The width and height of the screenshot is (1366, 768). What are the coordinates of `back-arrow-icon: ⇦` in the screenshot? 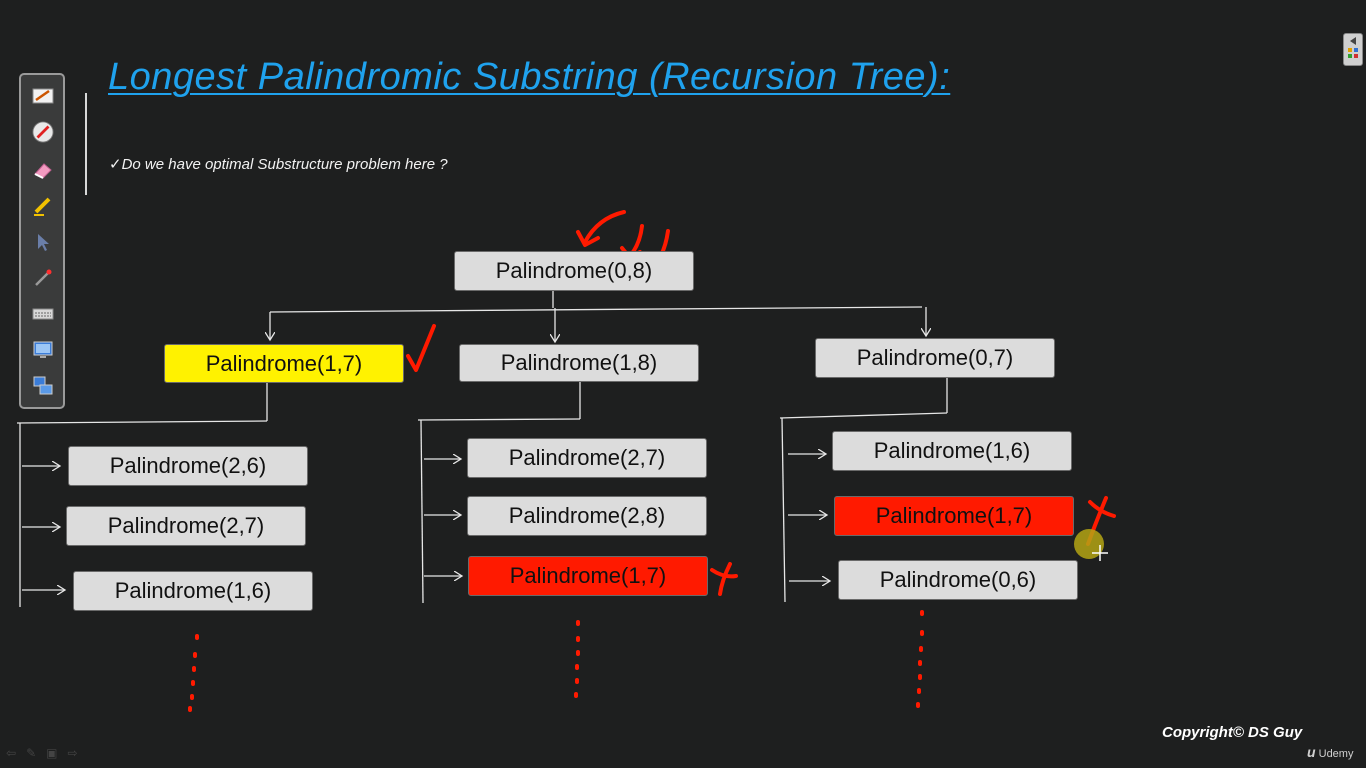 It's located at (11, 753).